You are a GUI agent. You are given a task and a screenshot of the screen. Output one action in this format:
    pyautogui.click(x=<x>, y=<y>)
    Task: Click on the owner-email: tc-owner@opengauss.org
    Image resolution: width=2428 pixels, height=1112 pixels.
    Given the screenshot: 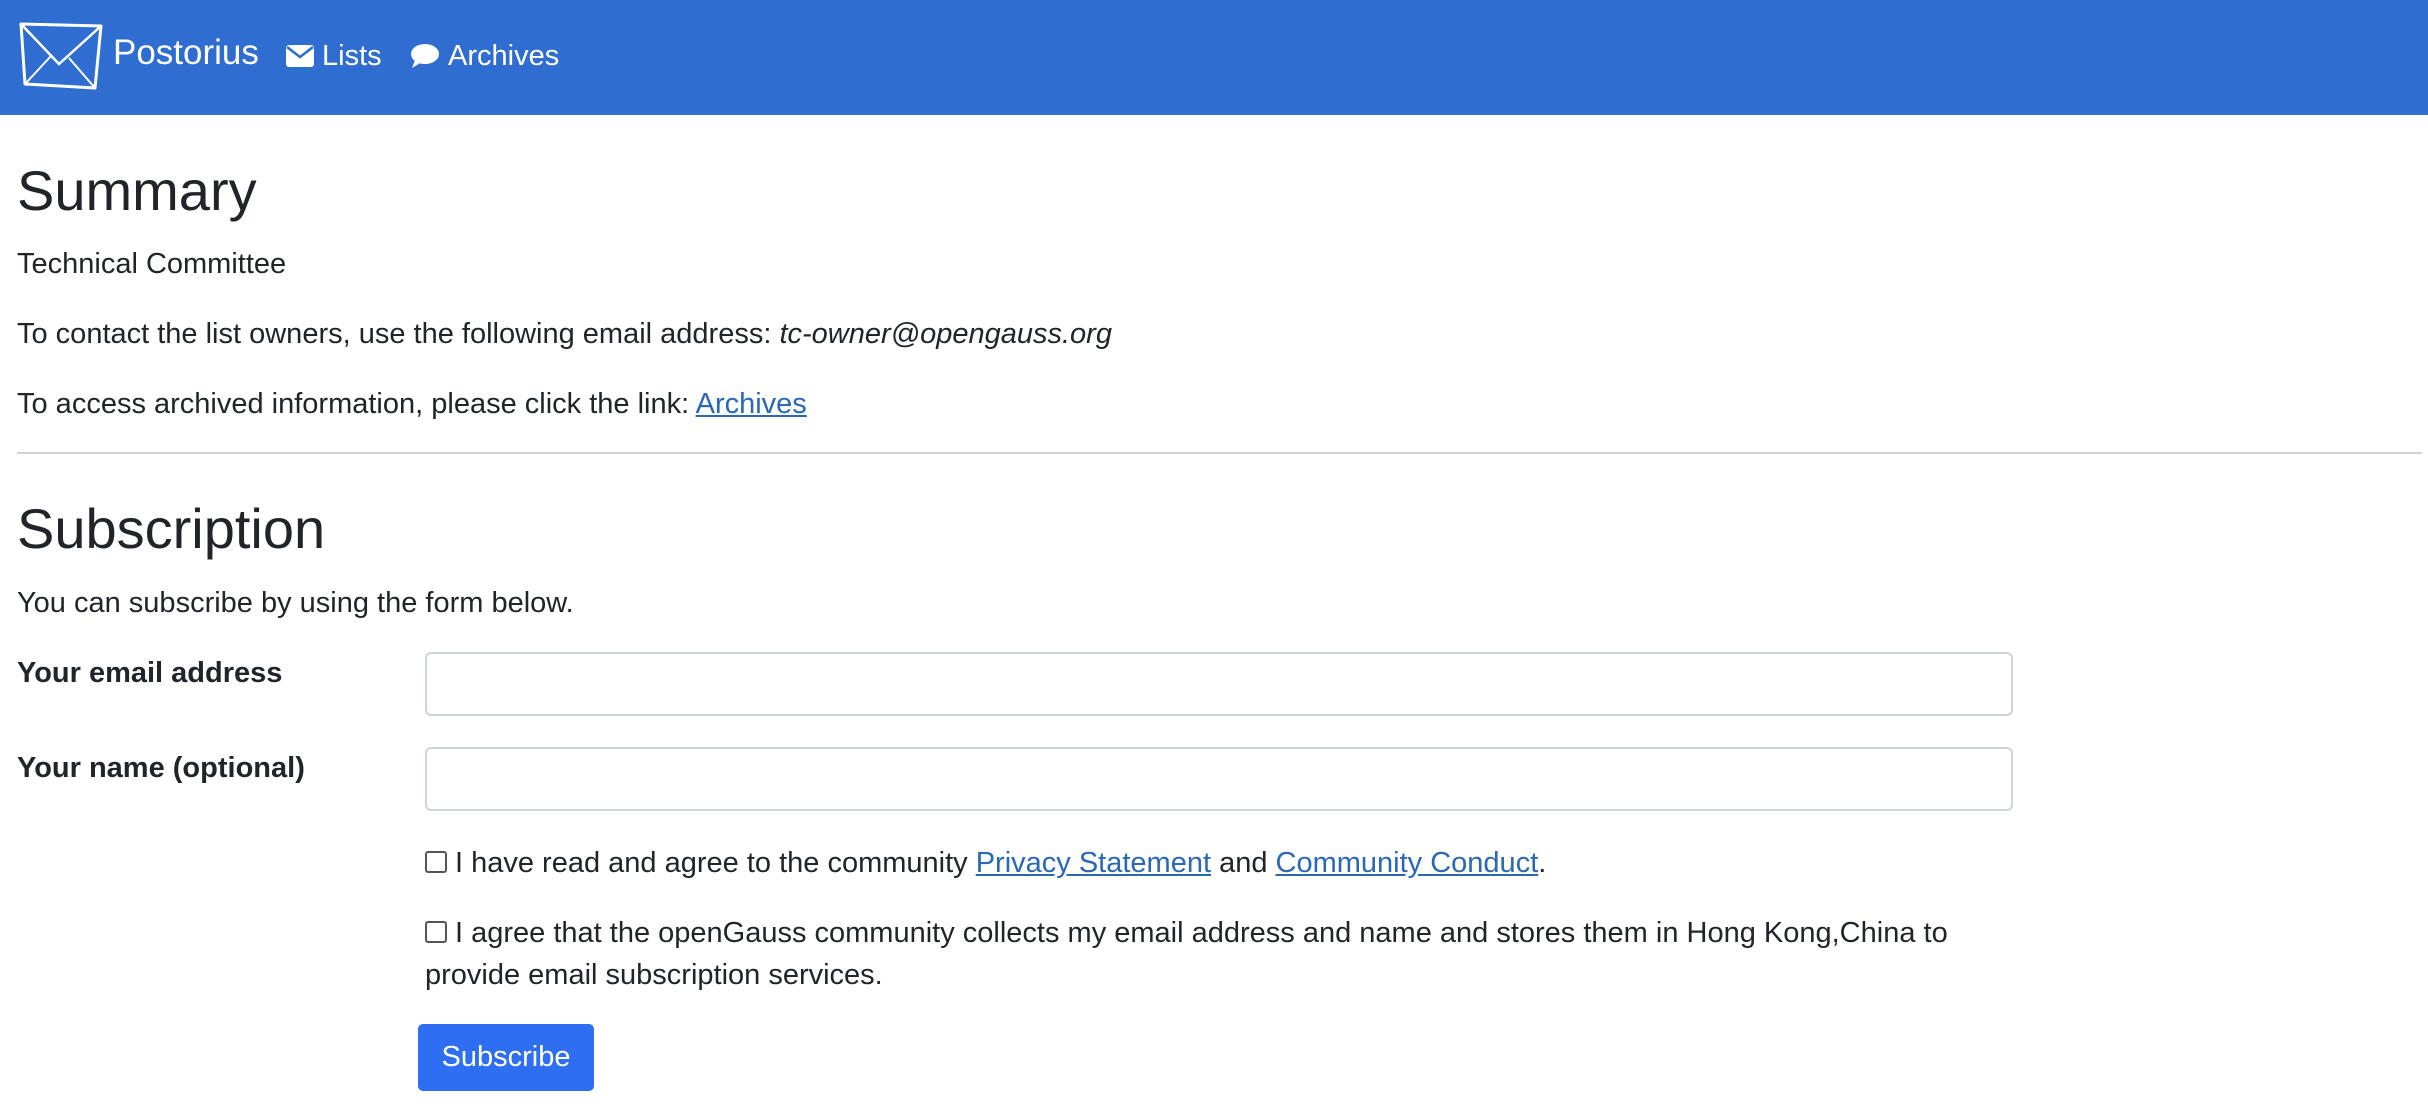 What is the action you would take?
    pyautogui.click(x=945, y=334)
    